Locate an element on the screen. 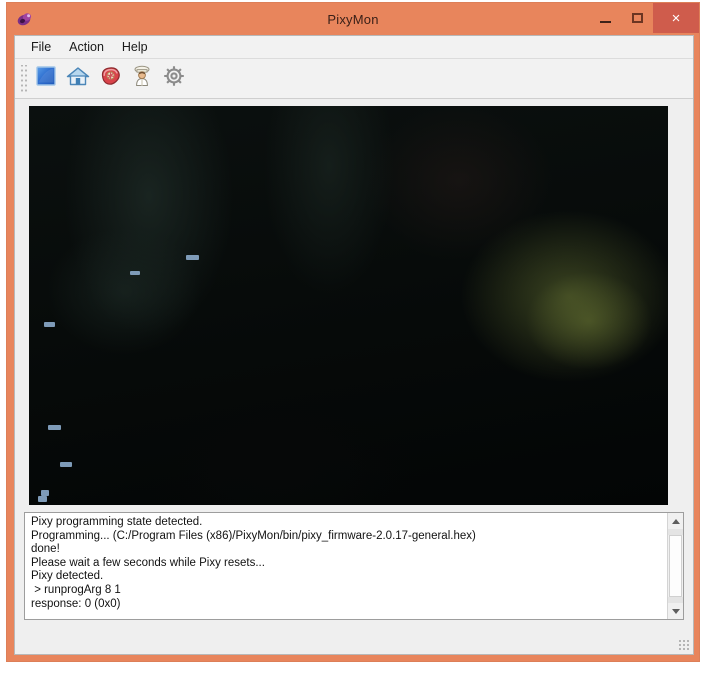  meat-icon is located at coordinates (110, 78).